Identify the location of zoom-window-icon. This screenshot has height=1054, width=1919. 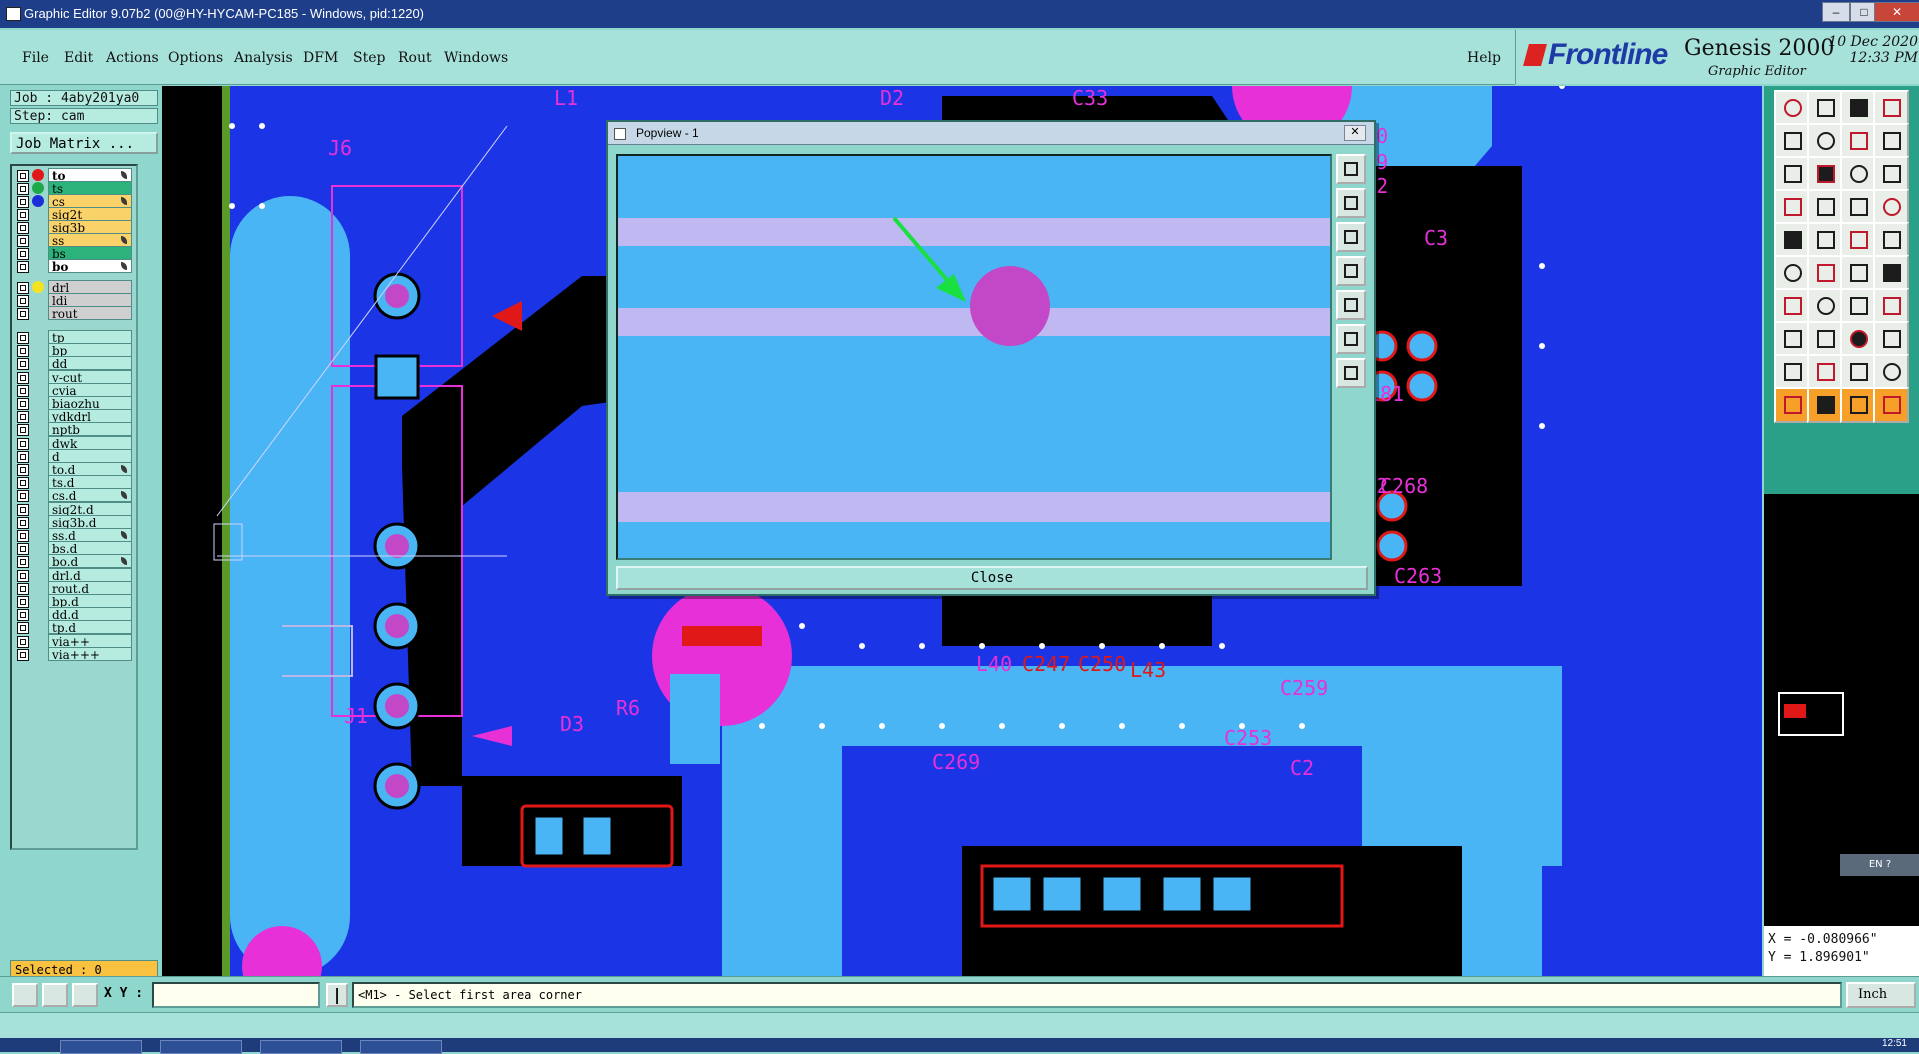
(1792, 174).